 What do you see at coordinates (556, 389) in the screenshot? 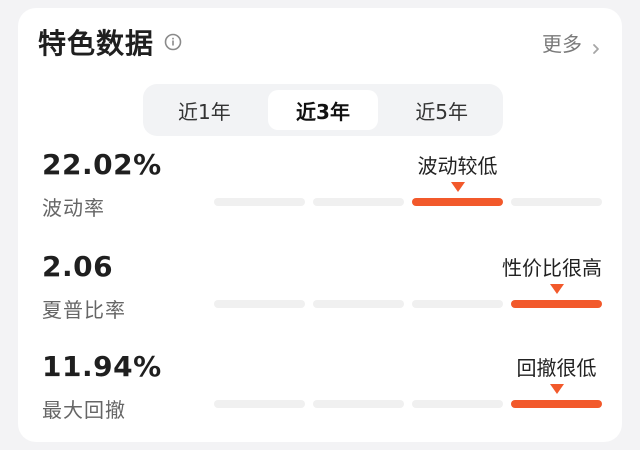
I see `drawdown-marker-icon` at bounding box center [556, 389].